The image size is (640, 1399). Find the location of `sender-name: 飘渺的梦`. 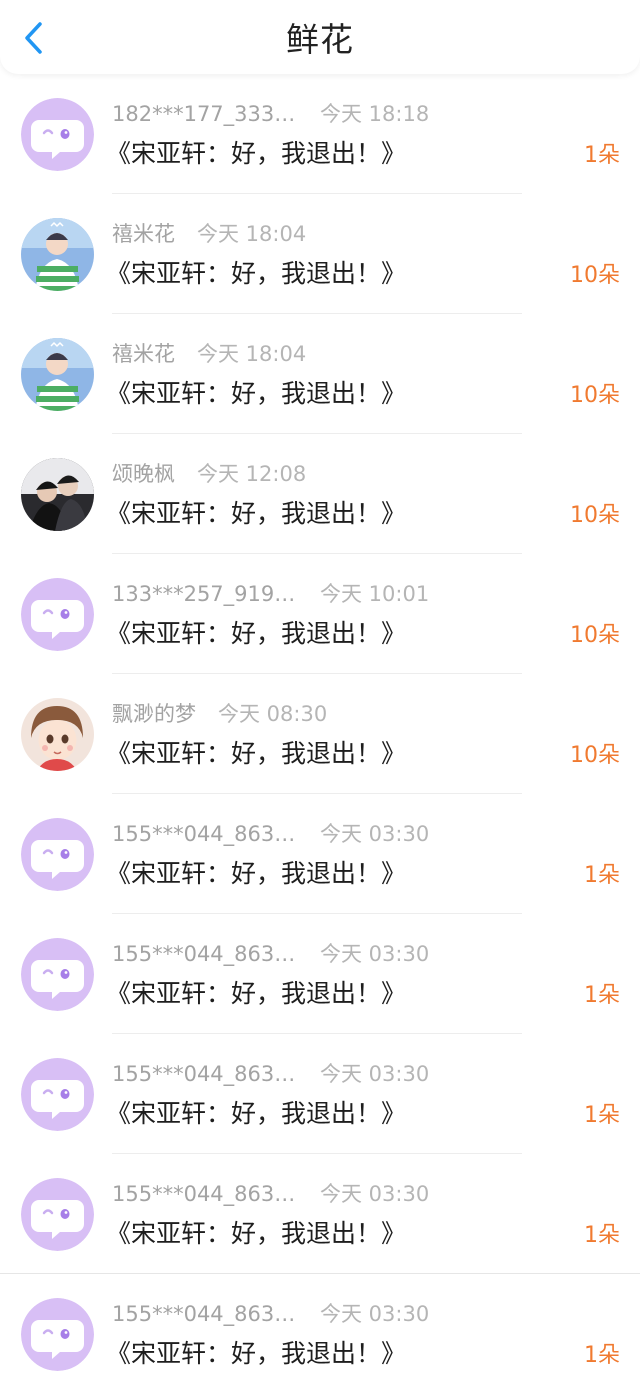

sender-name: 飘渺的梦 is located at coordinates (154, 714).